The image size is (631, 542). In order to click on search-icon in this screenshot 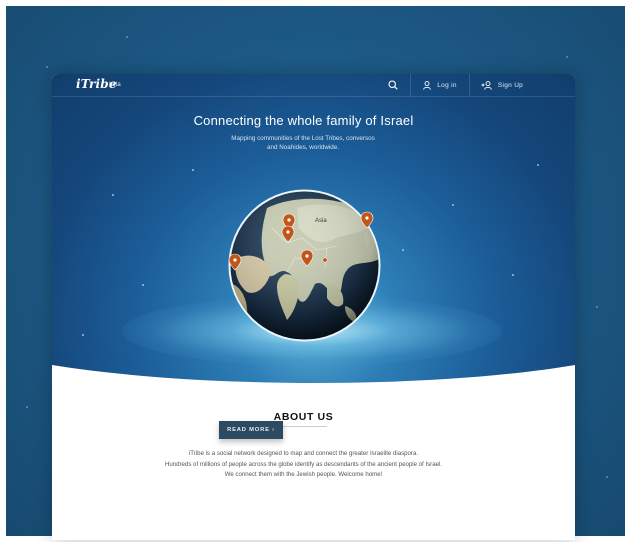, I will do `click(393, 85)`.